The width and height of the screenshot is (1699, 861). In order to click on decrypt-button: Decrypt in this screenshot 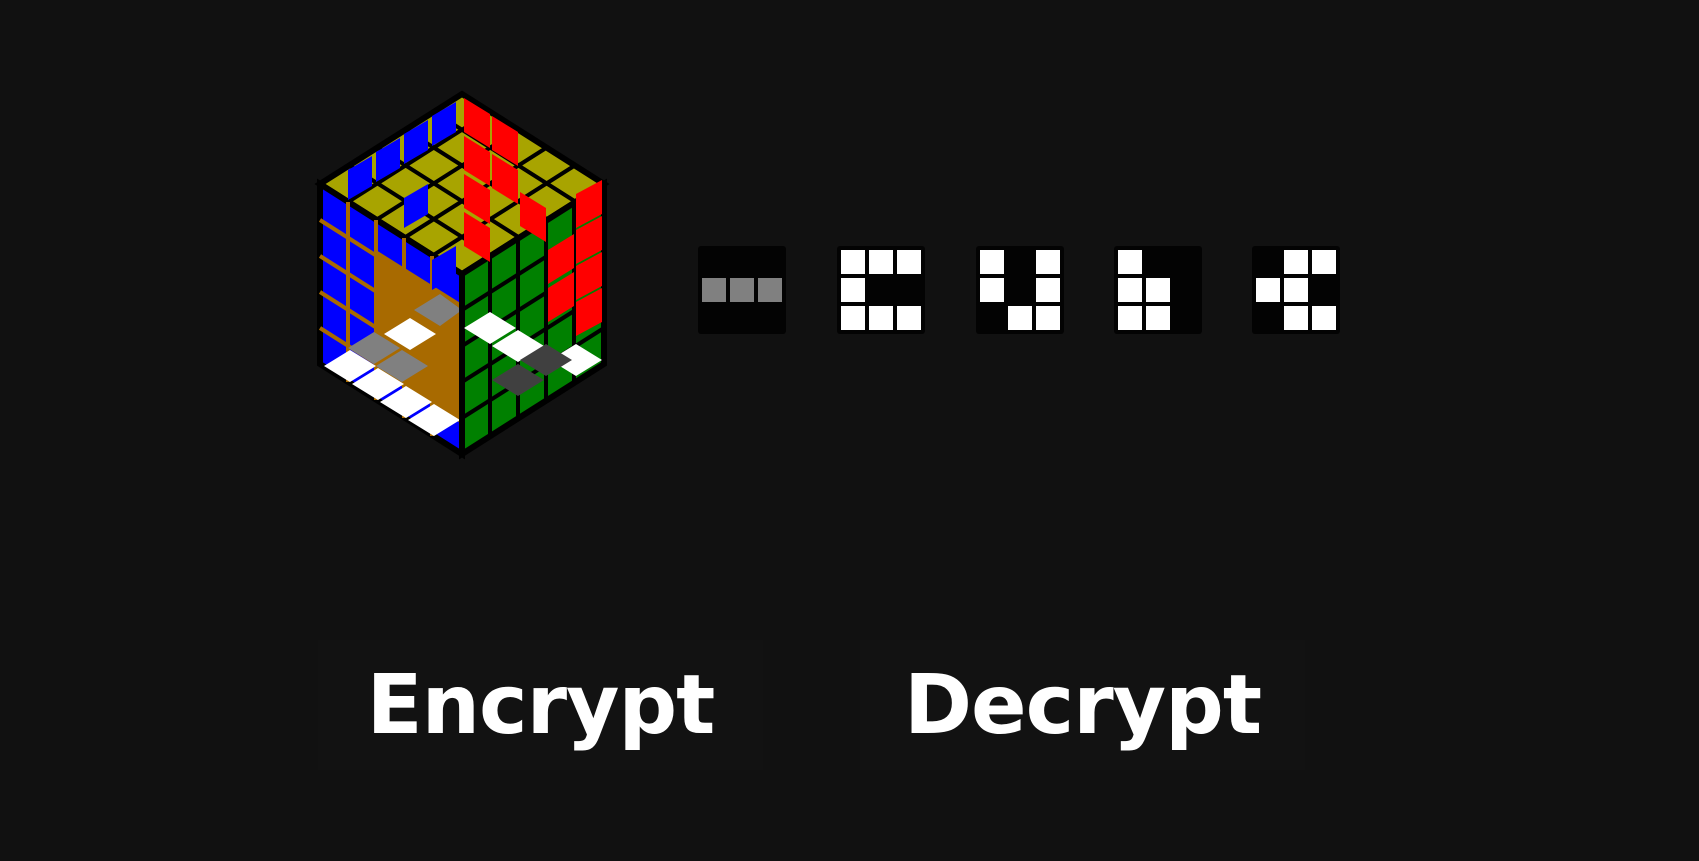, I will do `click(1082, 705)`.